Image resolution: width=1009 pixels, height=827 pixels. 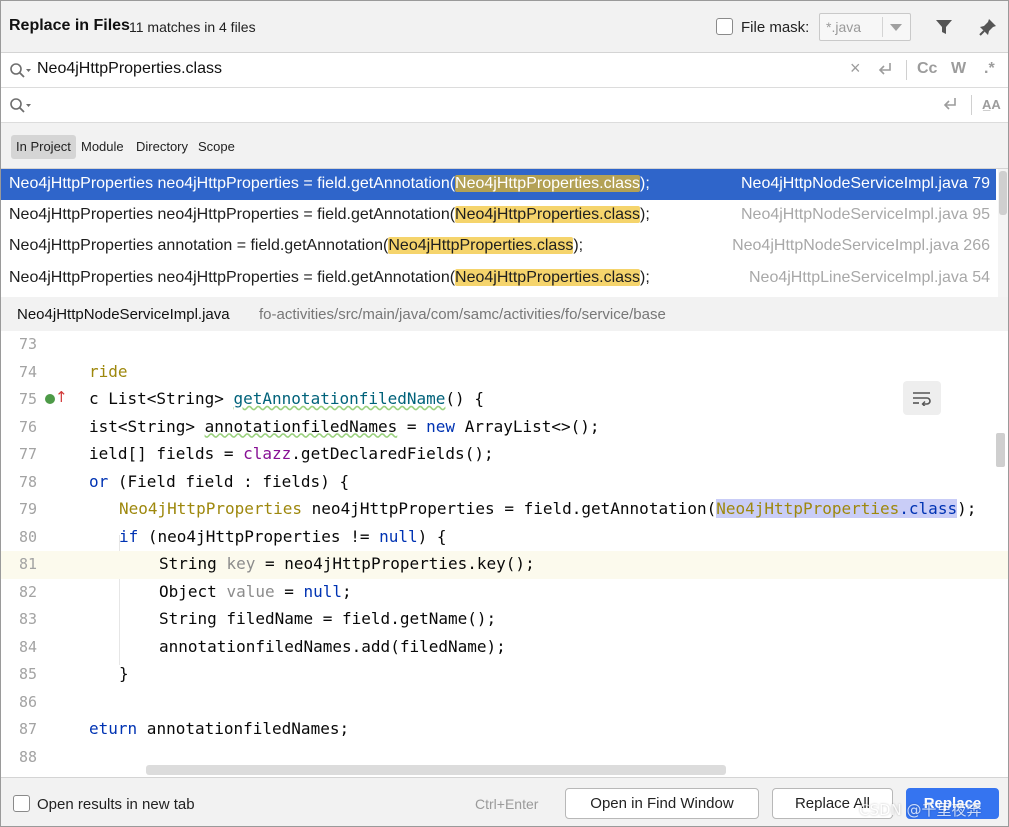 I want to click on annotation-token: ride, so click(x=108, y=371).